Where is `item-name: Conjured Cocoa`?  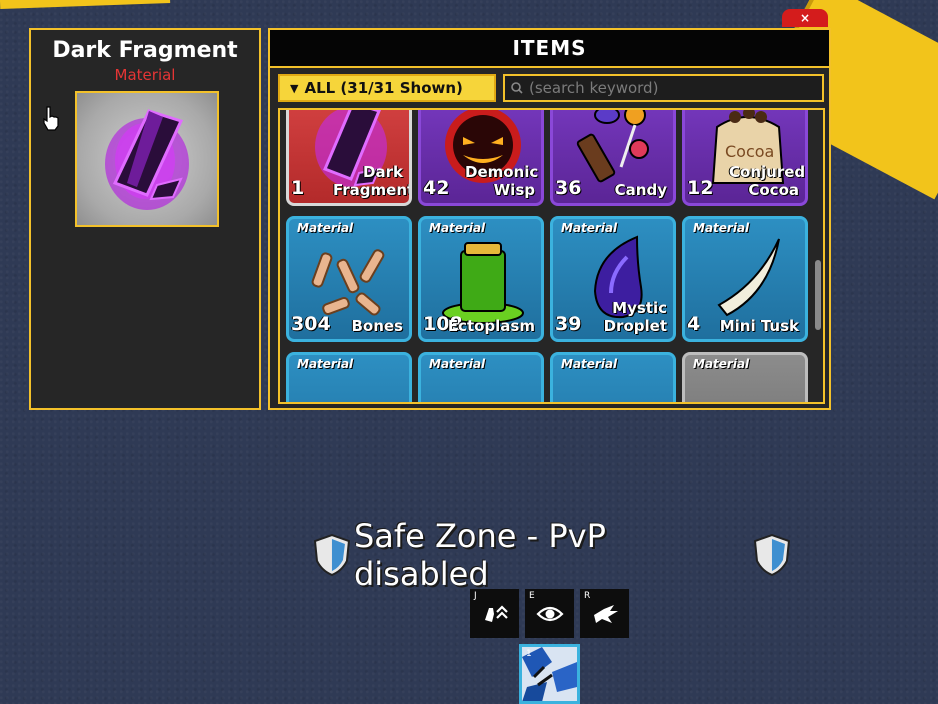 item-name: Conjured Cocoa is located at coordinates (767, 181).